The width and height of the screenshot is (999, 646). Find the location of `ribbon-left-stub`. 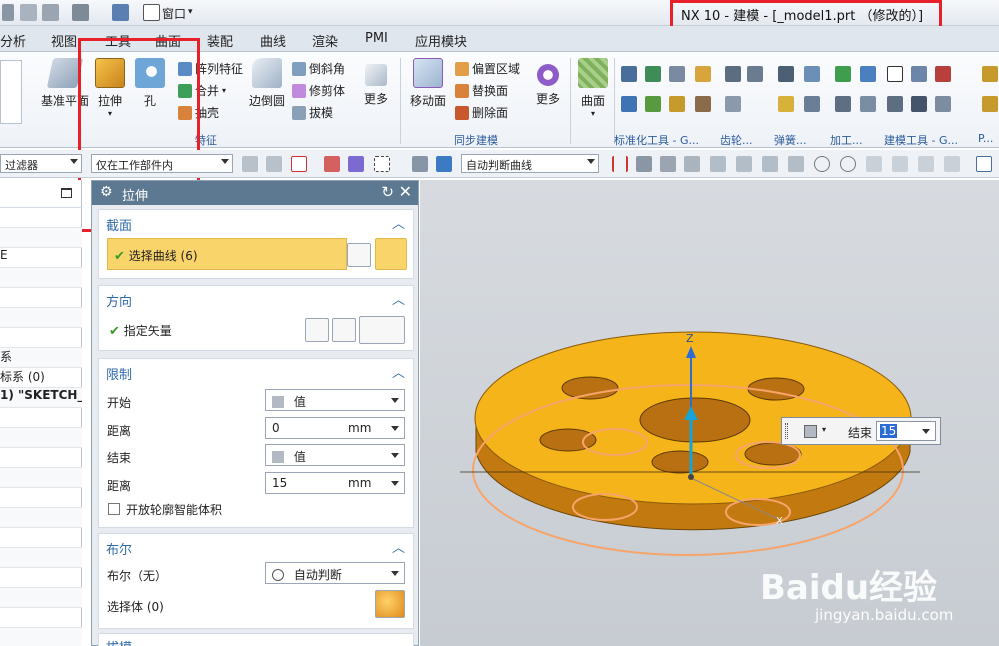

ribbon-left-stub is located at coordinates (11, 92).